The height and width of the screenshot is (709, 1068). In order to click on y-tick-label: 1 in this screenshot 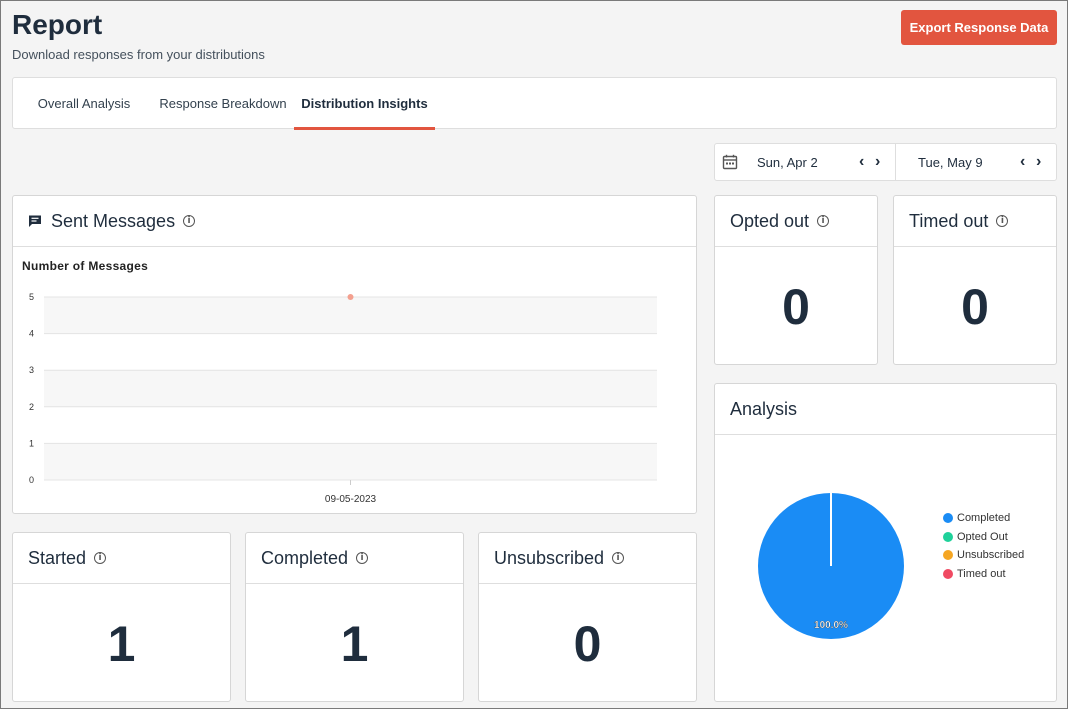, I will do `click(31, 443)`.